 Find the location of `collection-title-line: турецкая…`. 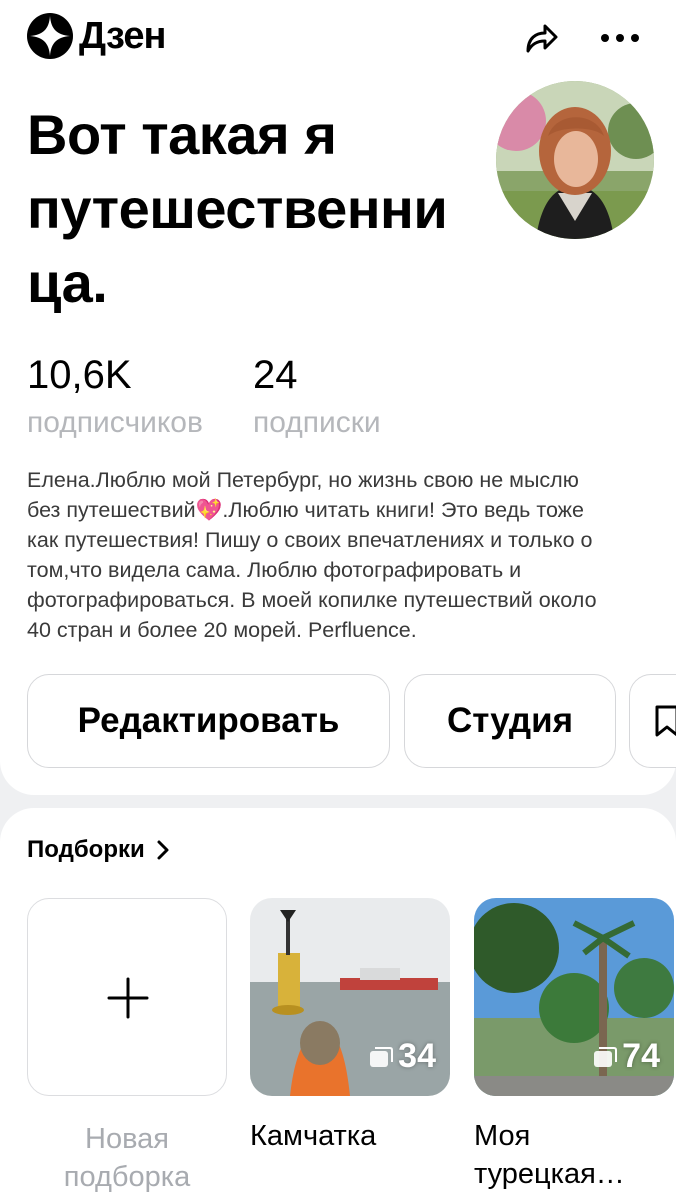

collection-title-line: турецкая… is located at coordinates (549, 1174).